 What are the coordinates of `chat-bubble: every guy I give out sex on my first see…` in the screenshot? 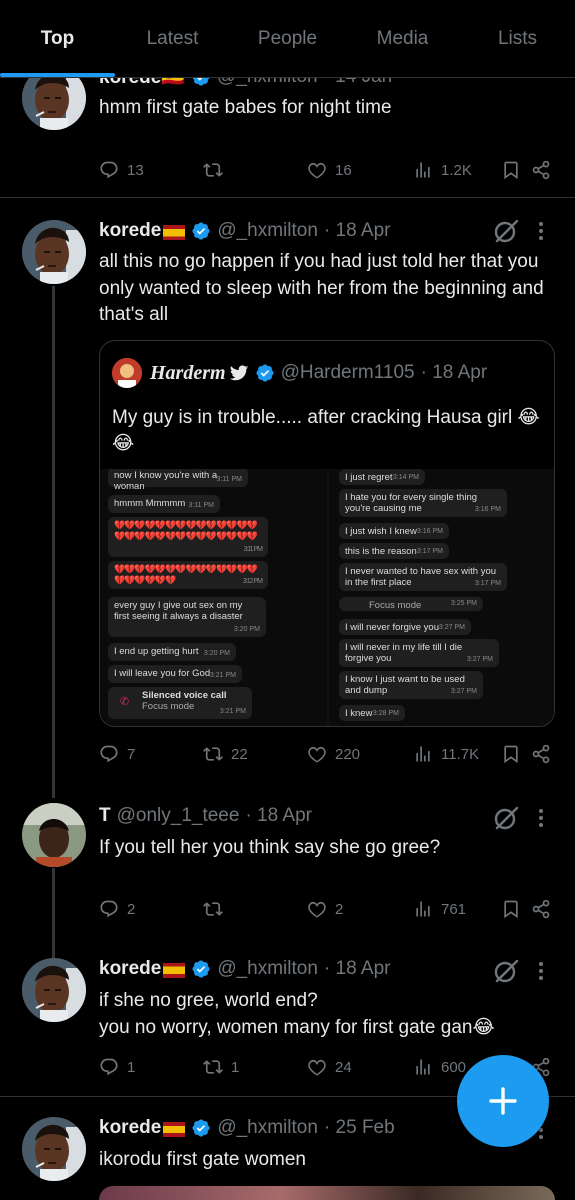 It's located at (187, 617).